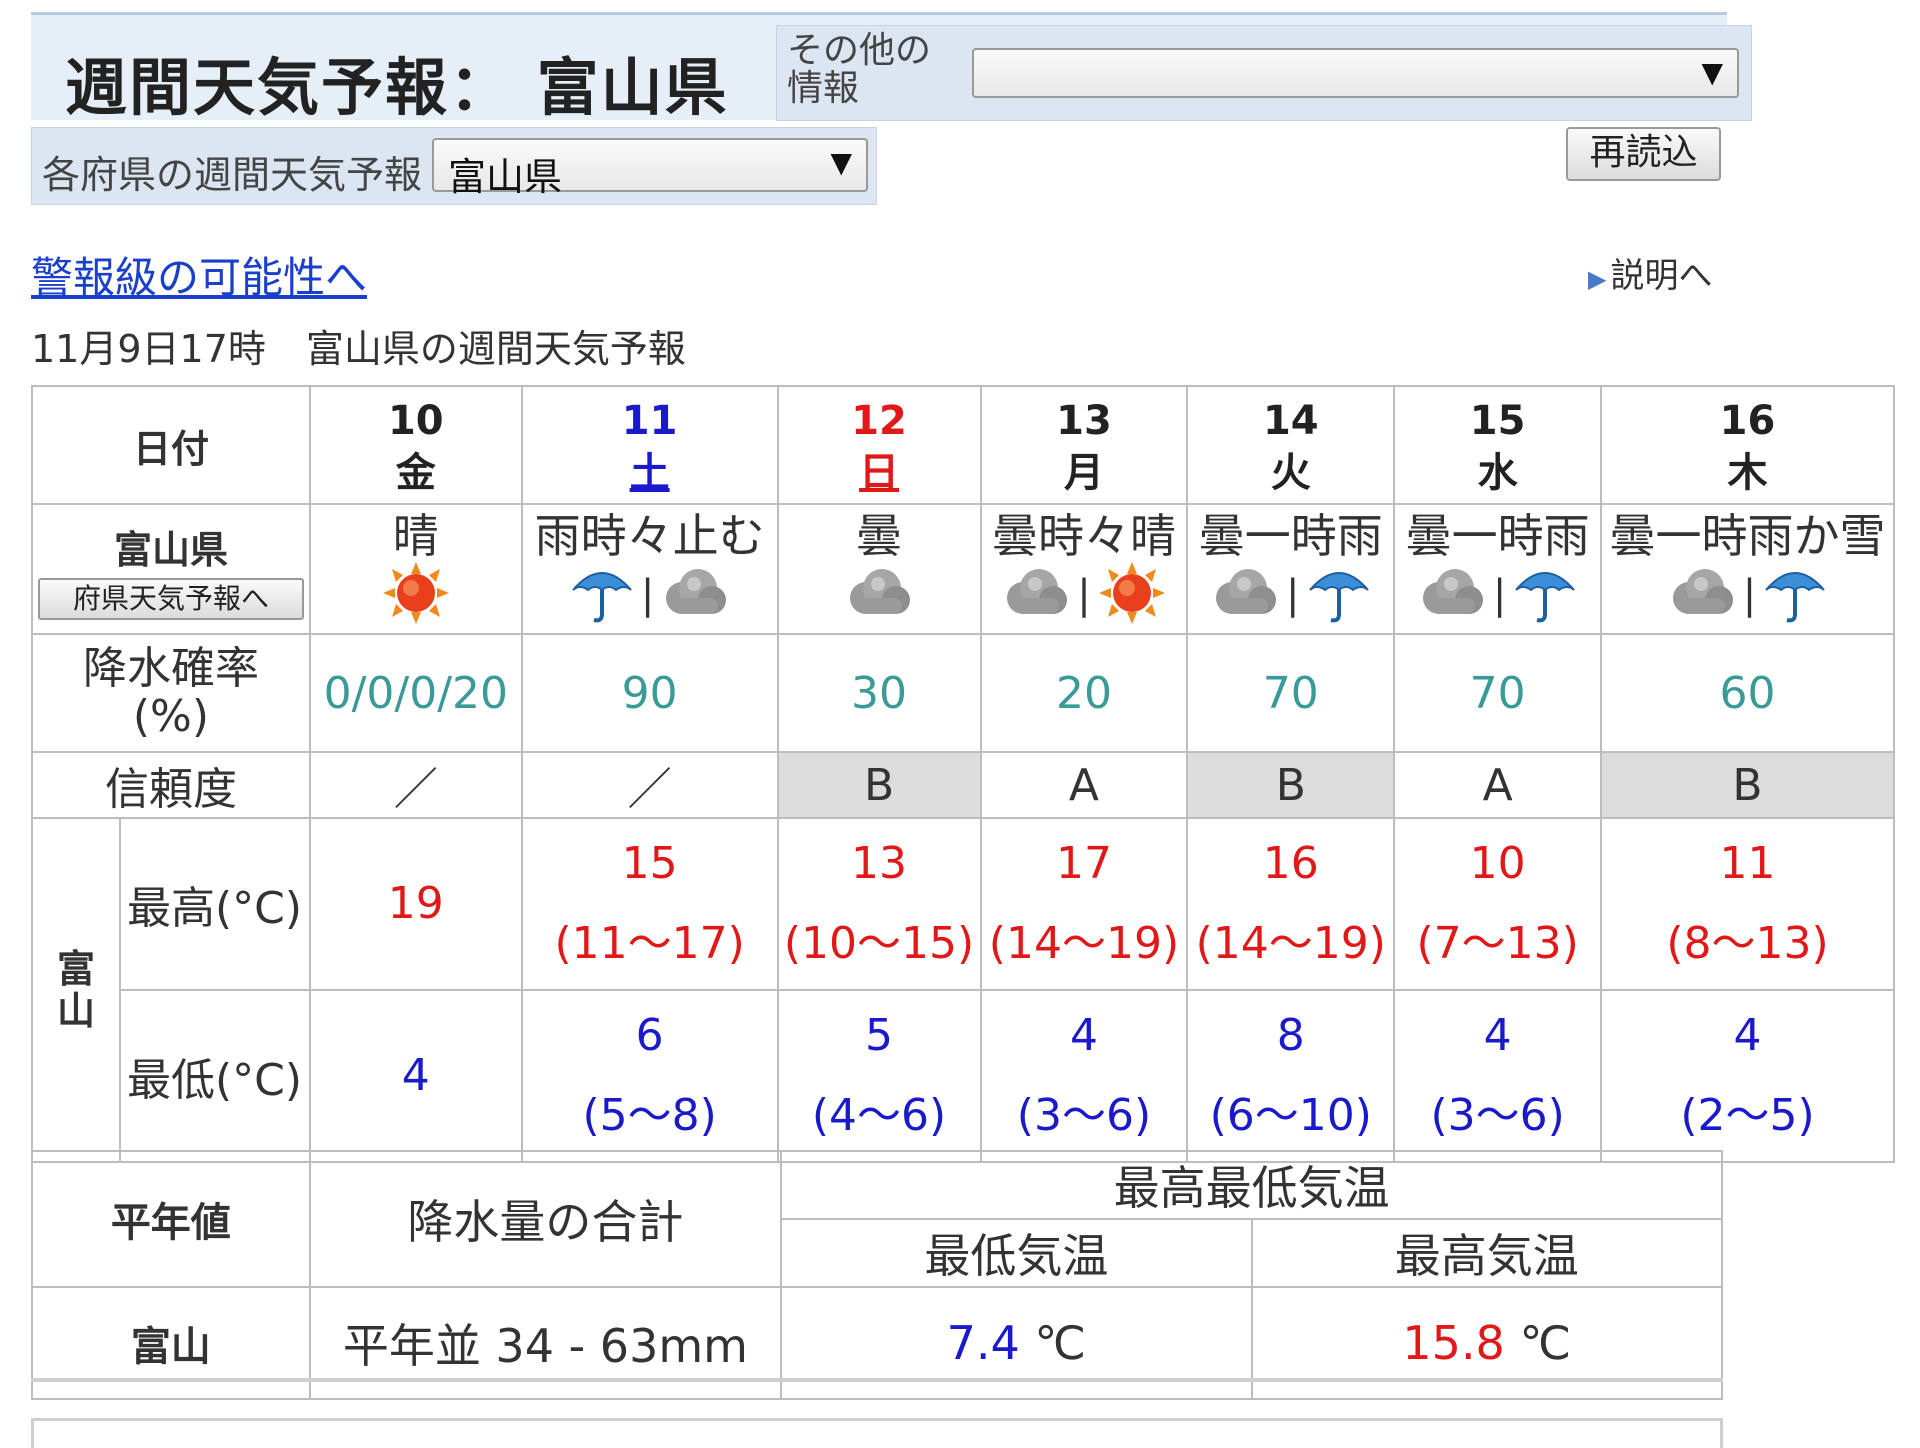 The image size is (1920, 1448). I want to click on day-of-week: 火, so click(1290, 473).